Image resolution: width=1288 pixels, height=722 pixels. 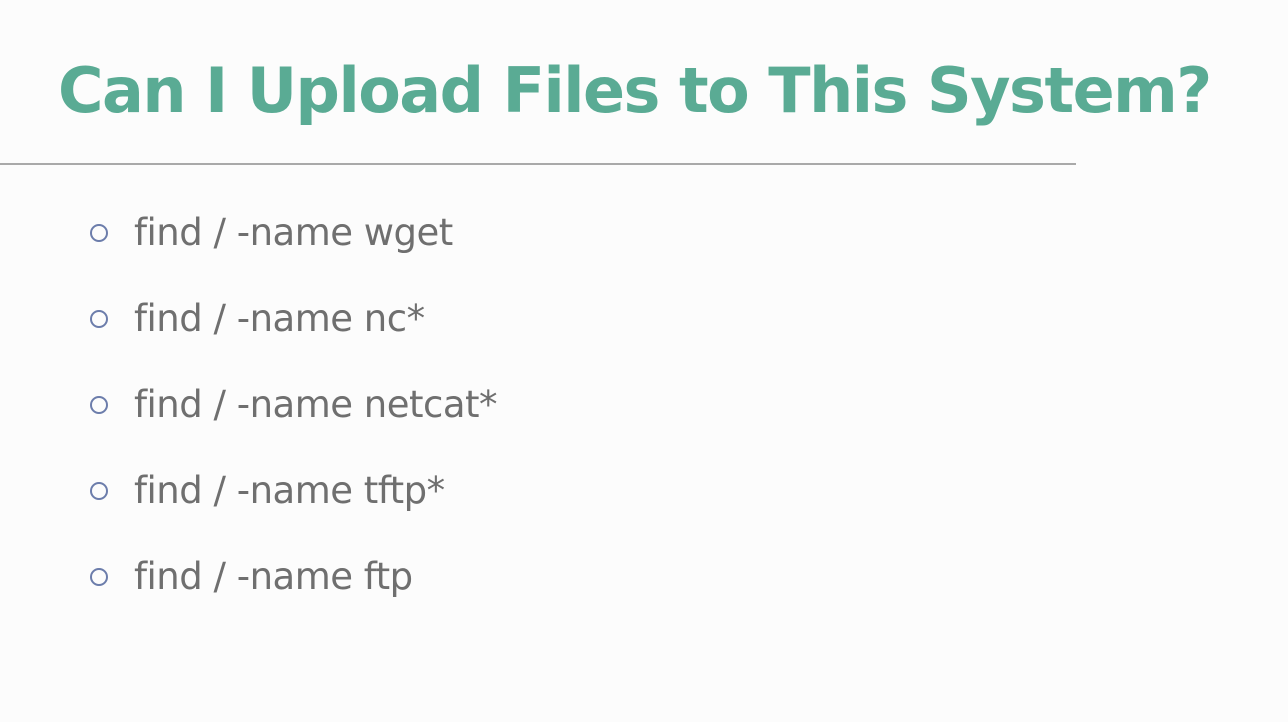 I want to click on title-divider, so click(x=538, y=164).